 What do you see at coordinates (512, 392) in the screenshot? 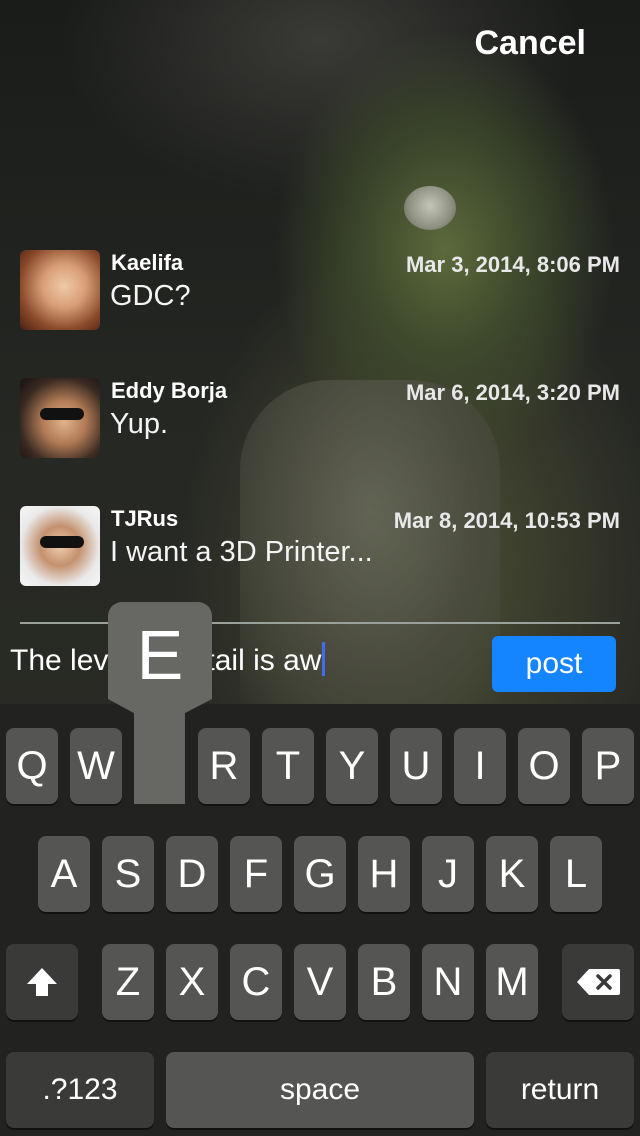
I see `message-timestamp: Mar 6, 2014, 3:20 PM` at bounding box center [512, 392].